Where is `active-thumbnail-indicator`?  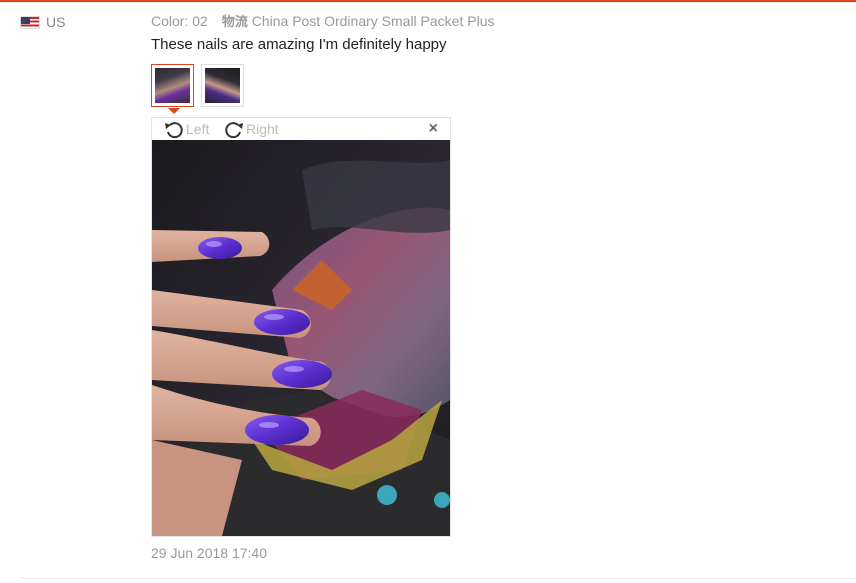
active-thumbnail-indicator is located at coordinates (174, 111).